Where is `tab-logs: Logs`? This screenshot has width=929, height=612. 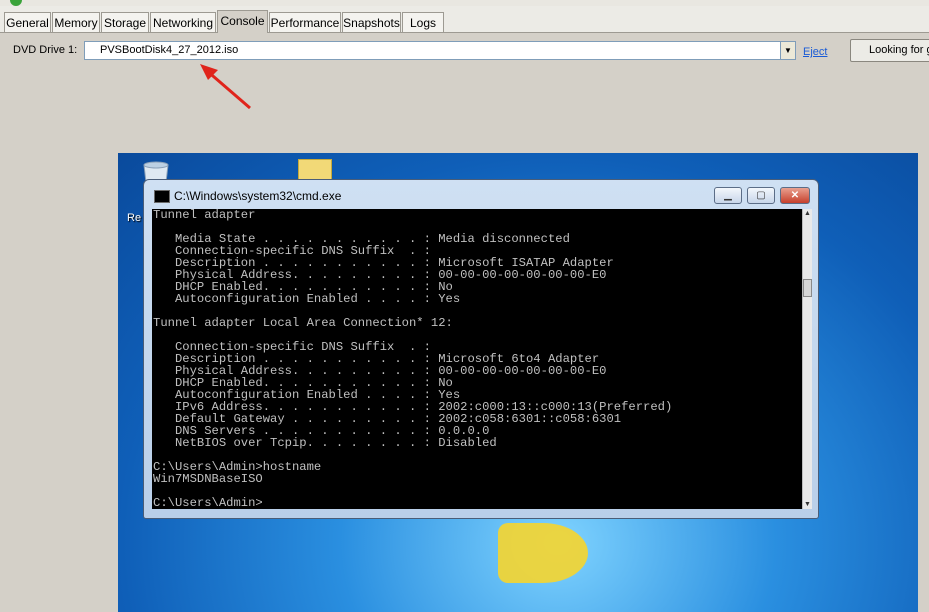 tab-logs: Logs is located at coordinates (423, 22).